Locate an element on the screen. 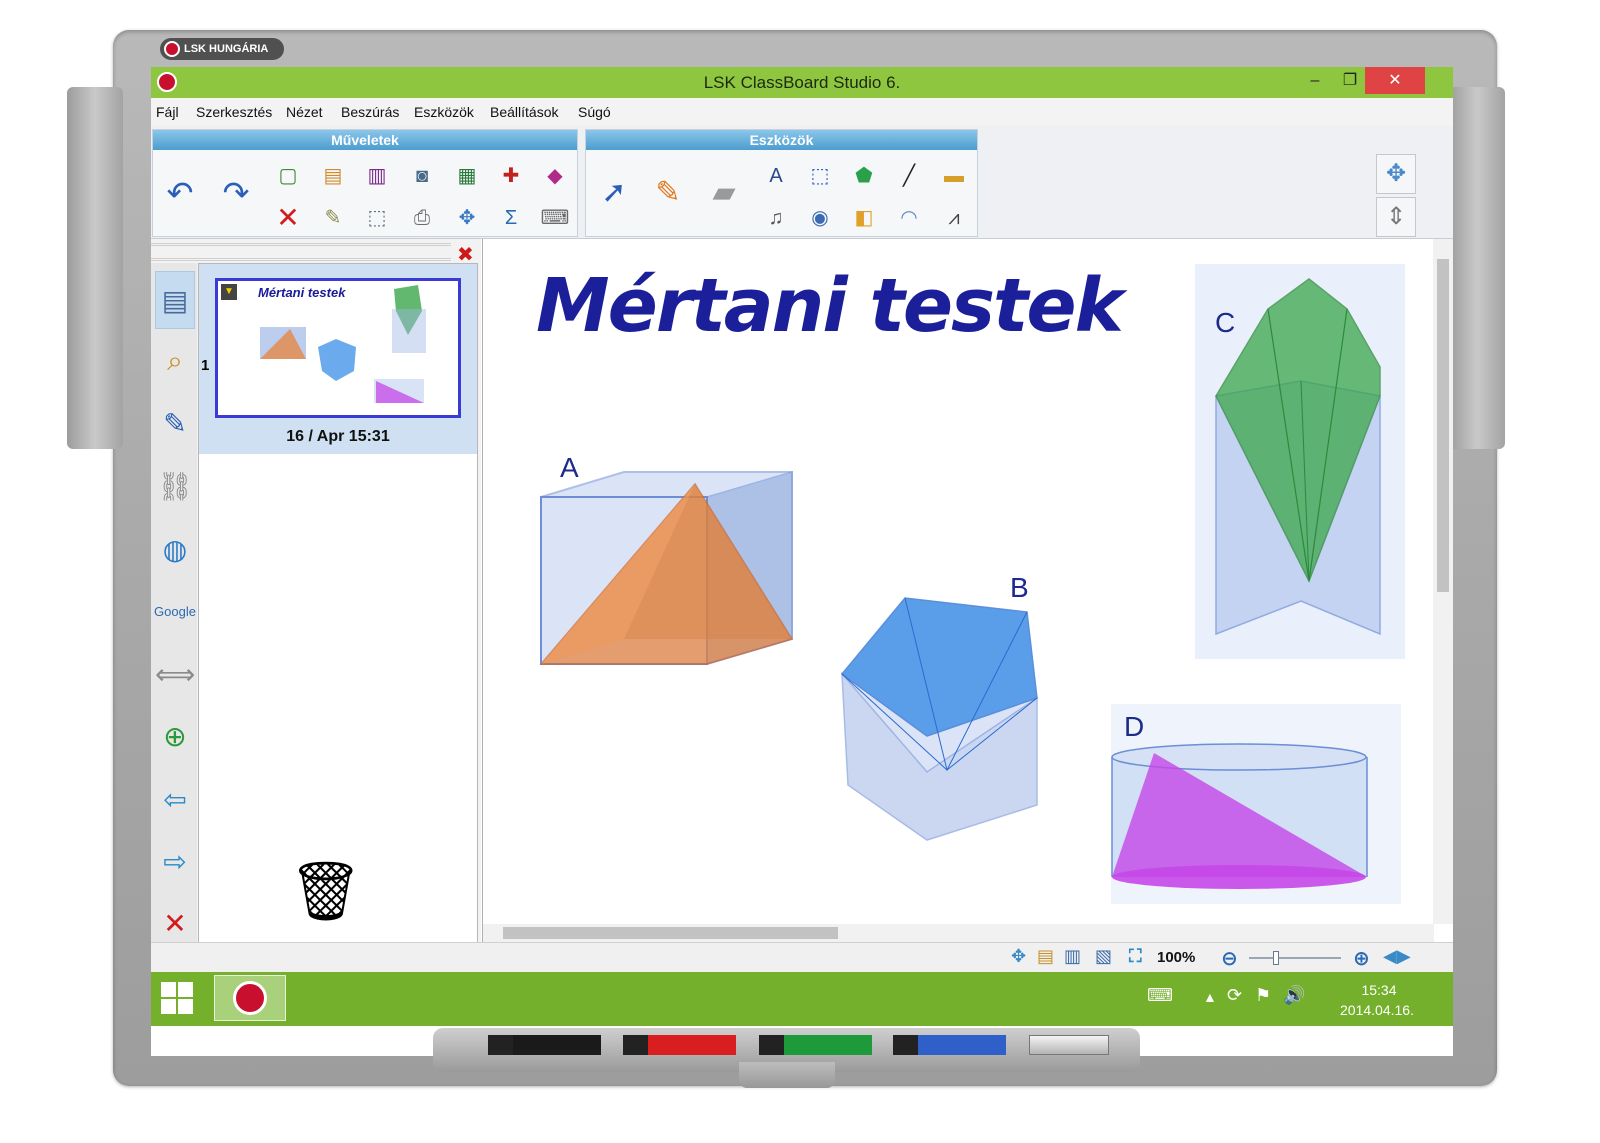  dual-page-icon: ▥ is located at coordinates (1072, 956).